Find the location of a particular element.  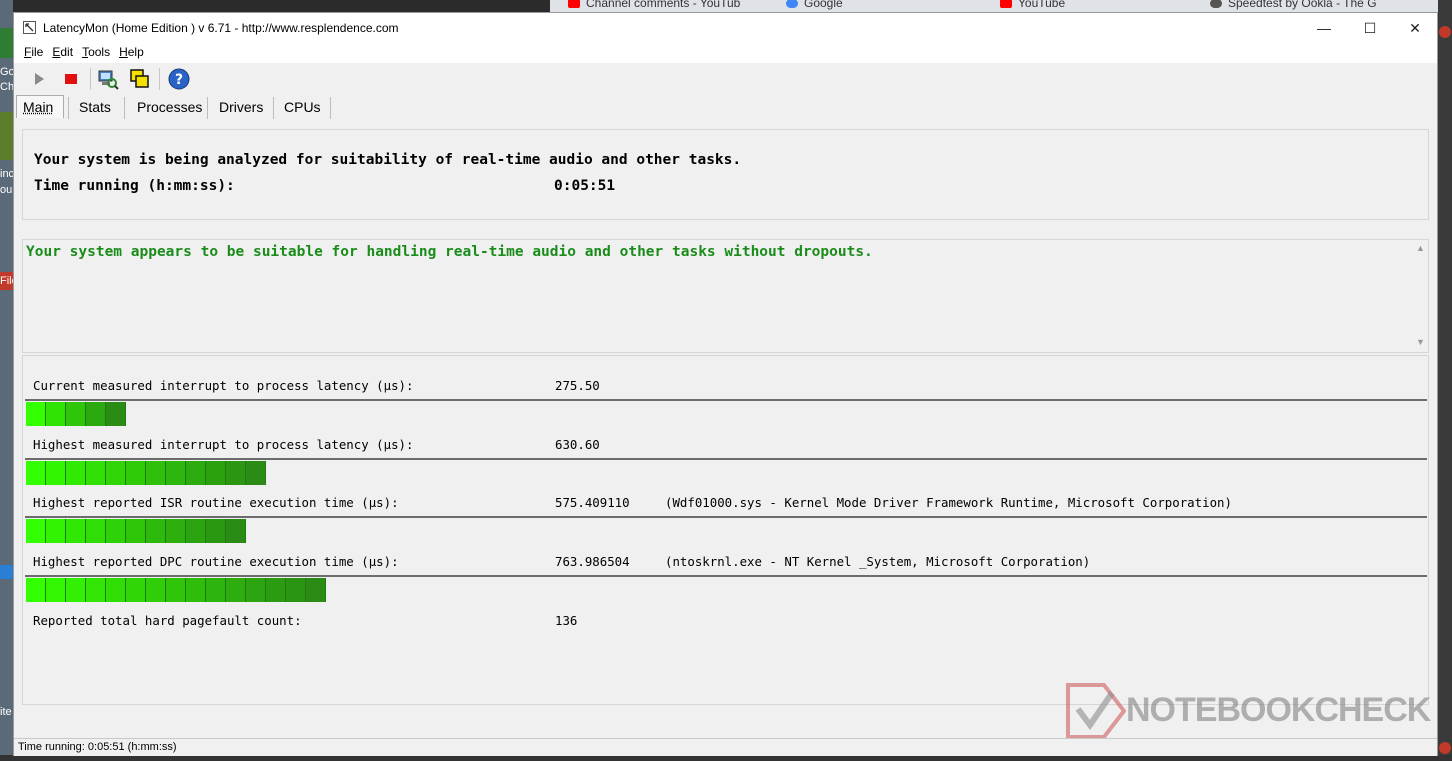

time-running-value: 0:05:51 is located at coordinates (585, 186).